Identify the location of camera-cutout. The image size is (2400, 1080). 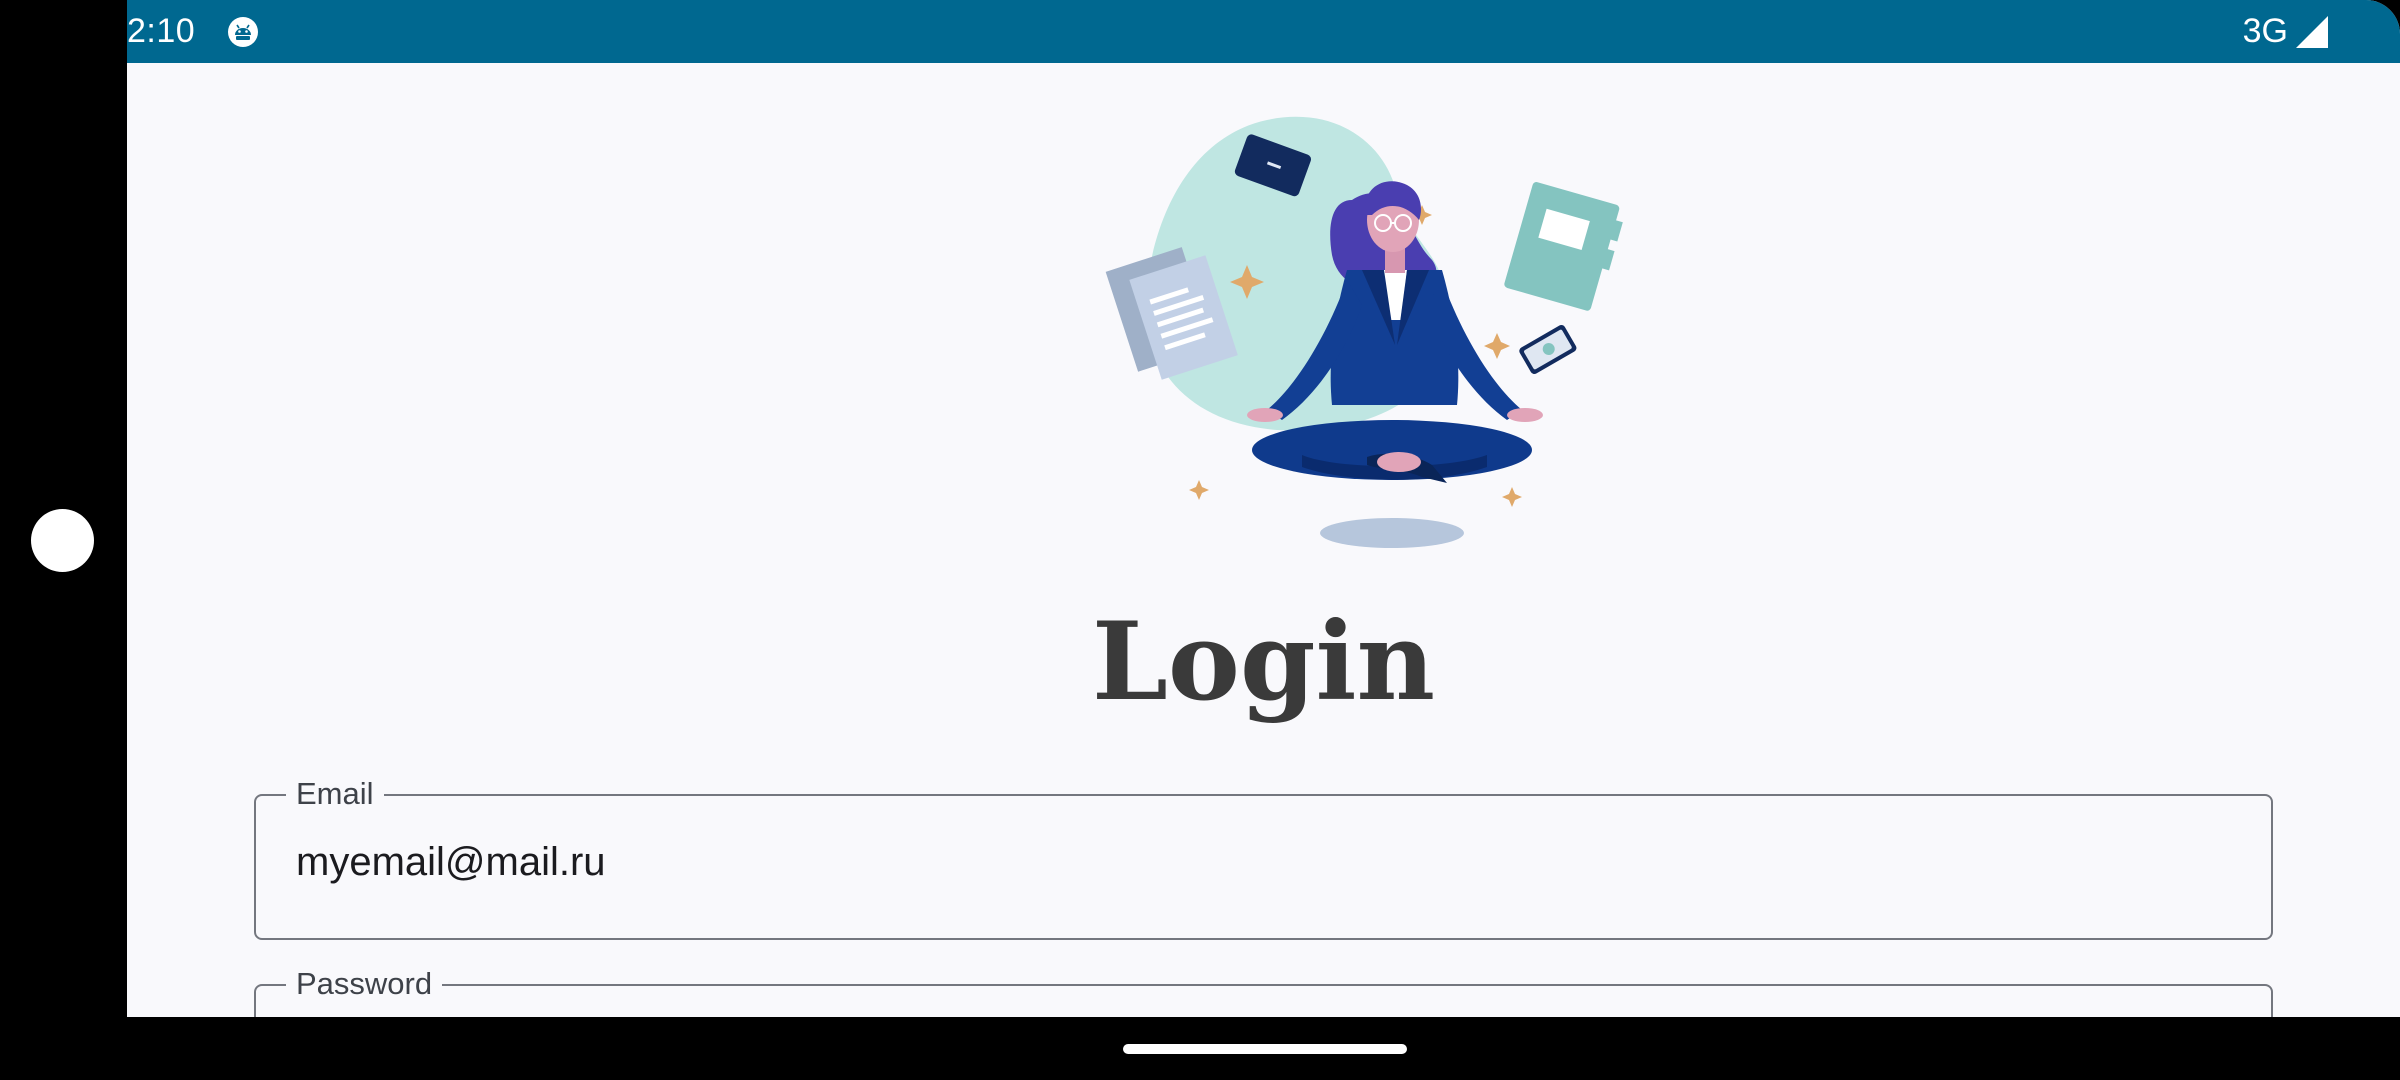
(62, 540).